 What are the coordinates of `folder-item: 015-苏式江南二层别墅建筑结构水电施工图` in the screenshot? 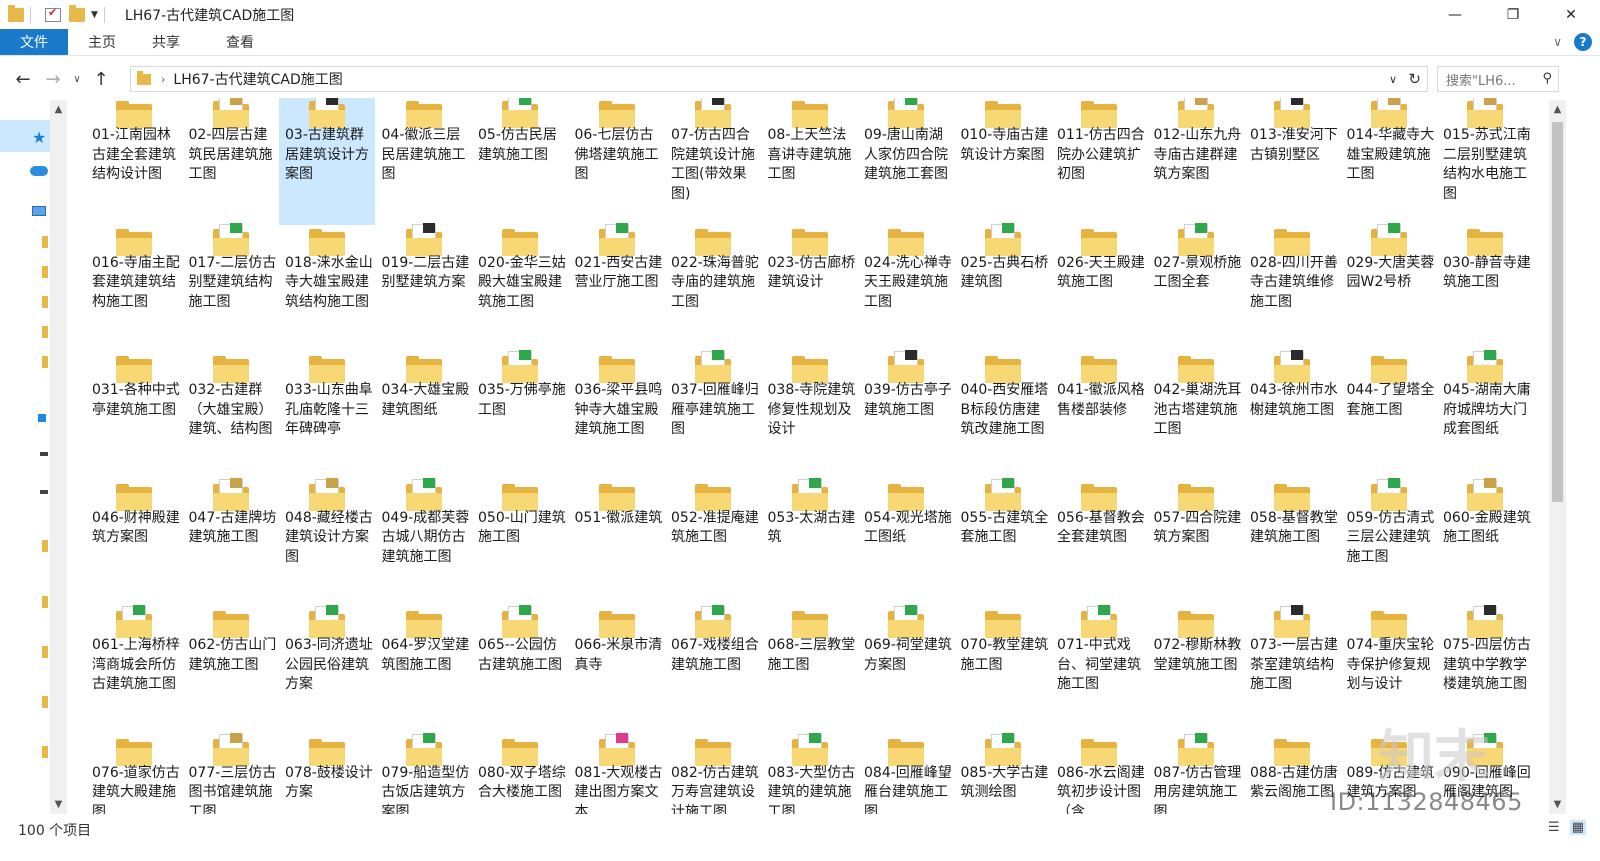 It's located at (1485, 161).